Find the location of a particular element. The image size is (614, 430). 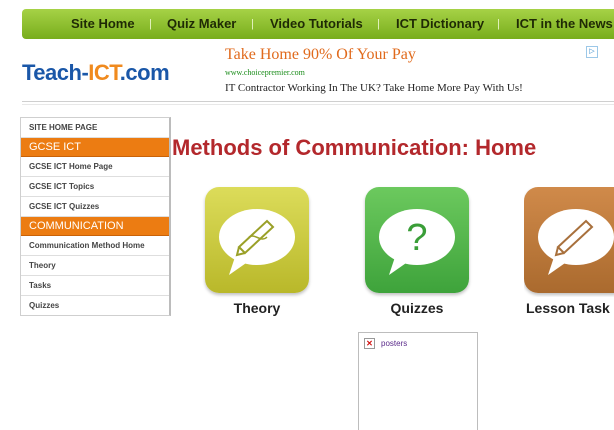

header-divider is located at coordinates (318, 103).